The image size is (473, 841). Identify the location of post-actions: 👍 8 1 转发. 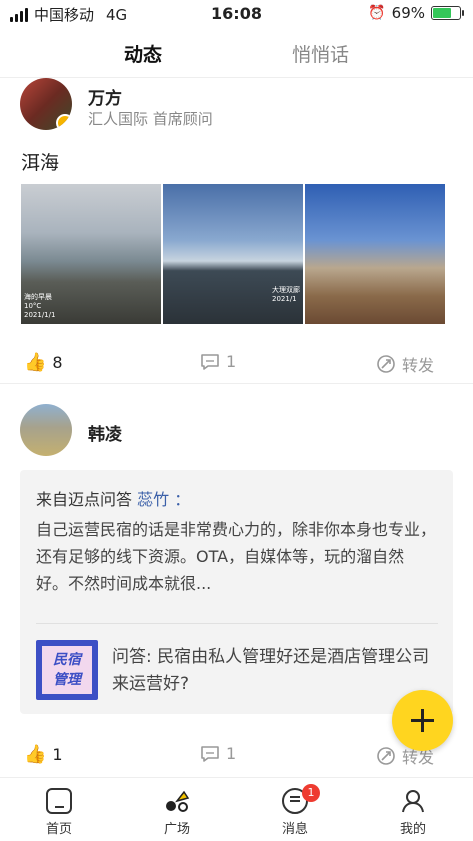
(236, 363).